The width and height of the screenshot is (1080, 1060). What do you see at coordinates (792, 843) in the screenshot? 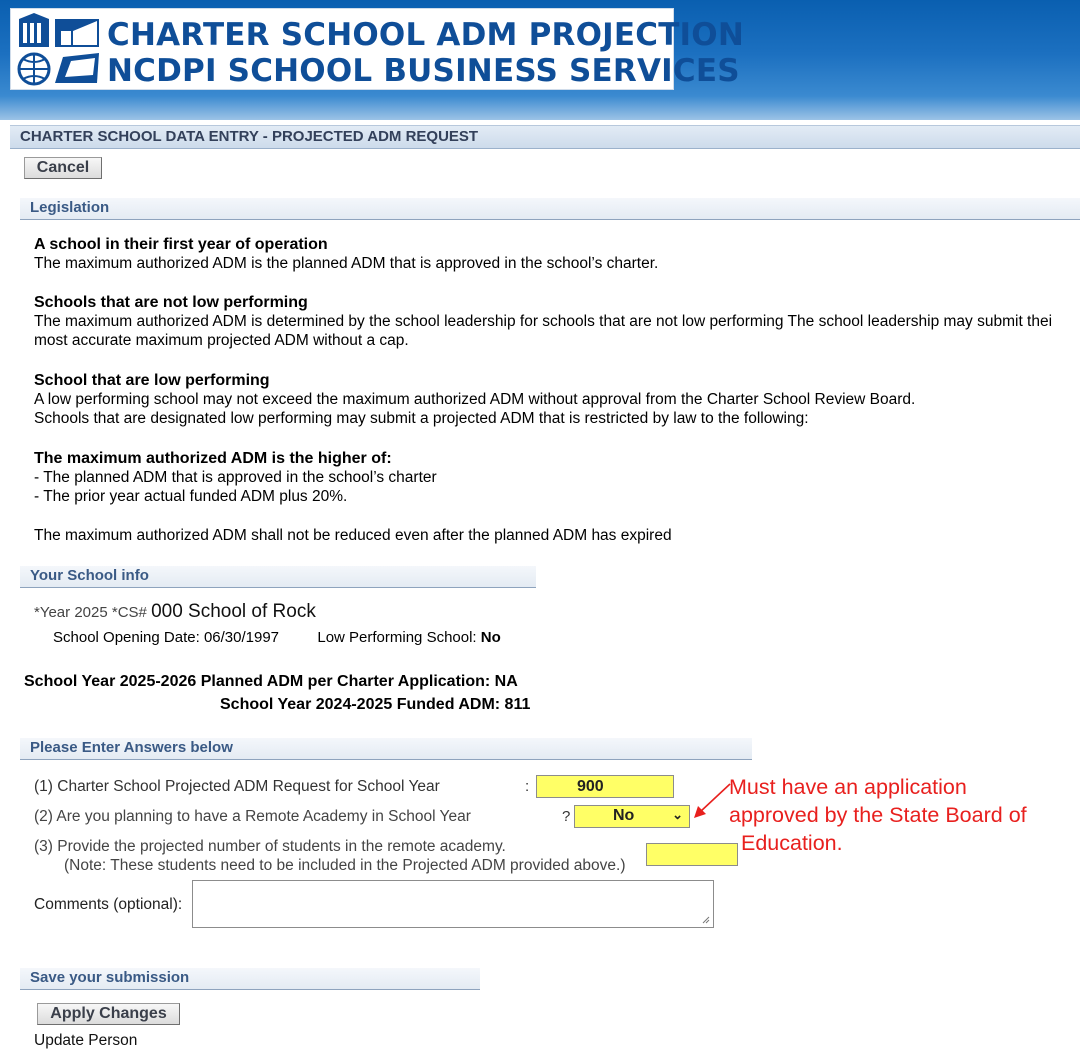
I see `annotation-line-3: Education.` at bounding box center [792, 843].